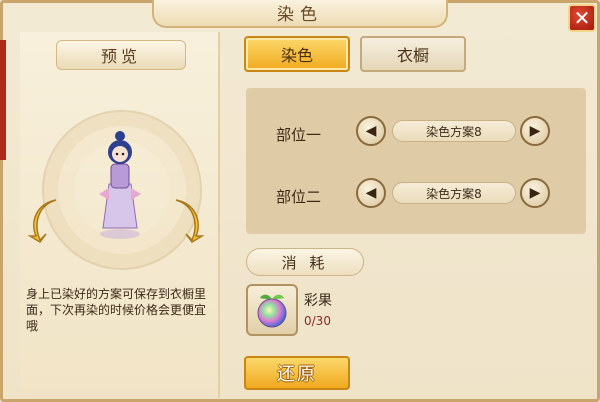 The image size is (600, 402). I want to click on item-name: 彩果, so click(318, 301).